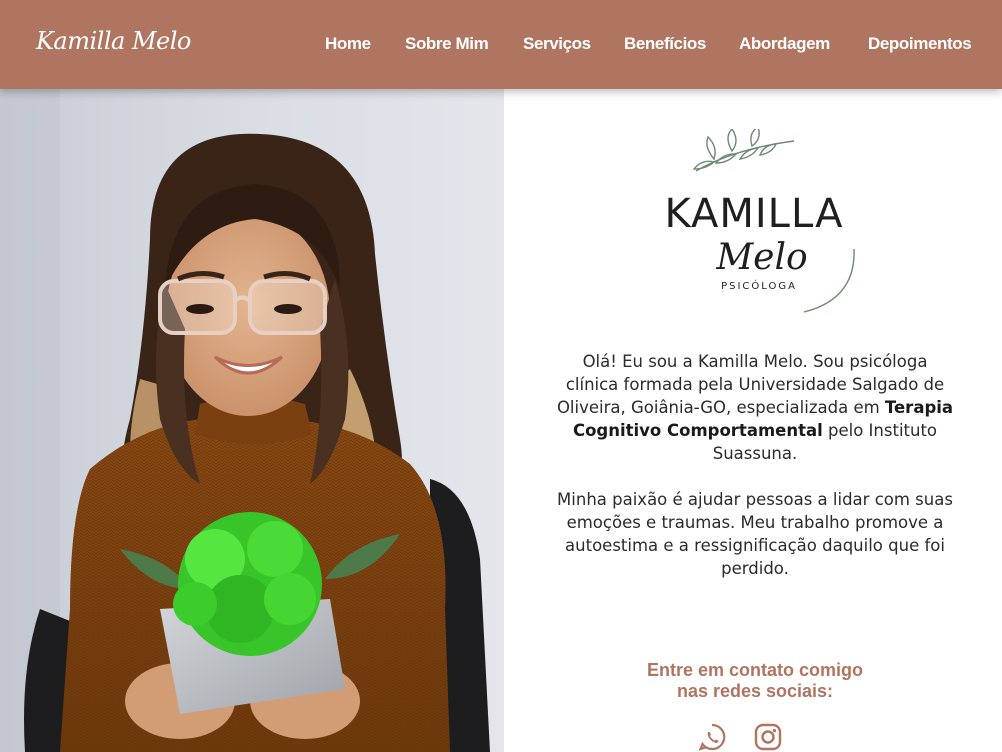 This screenshot has width=1002, height=752. Describe the element at coordinates (761, 257) in the screenshot. I see `logo-script: Melo` at that location.